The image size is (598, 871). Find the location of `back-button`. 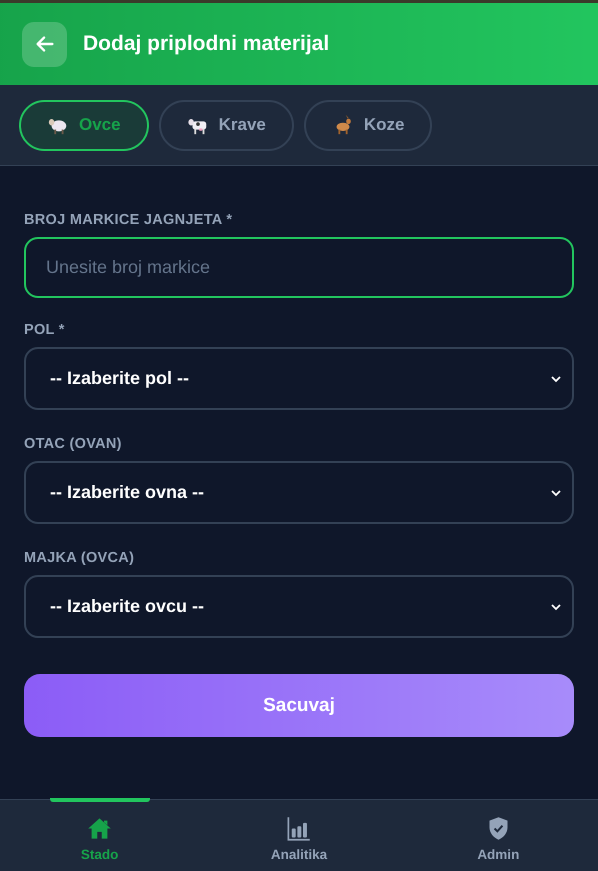

back-button is located at coordinates (44, 44).